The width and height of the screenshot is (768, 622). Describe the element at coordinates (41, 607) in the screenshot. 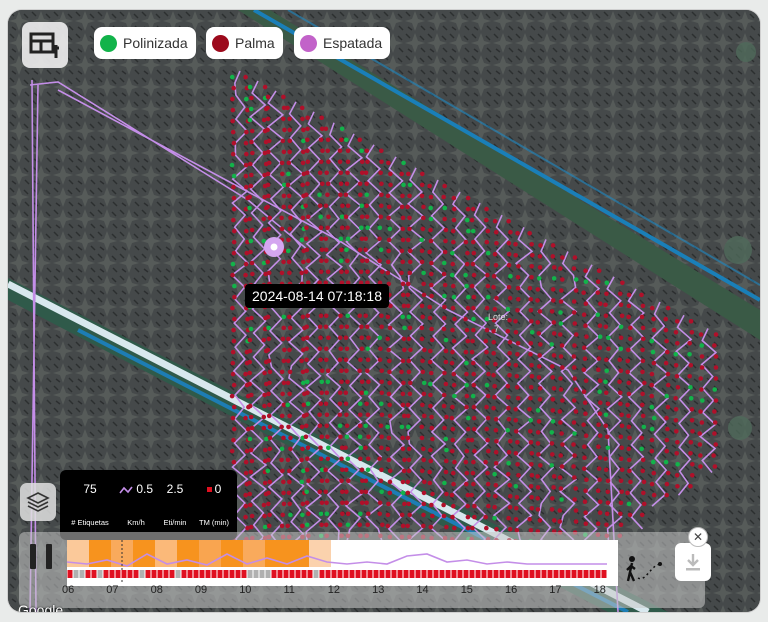

I see `google-attribution: Google` at that location.